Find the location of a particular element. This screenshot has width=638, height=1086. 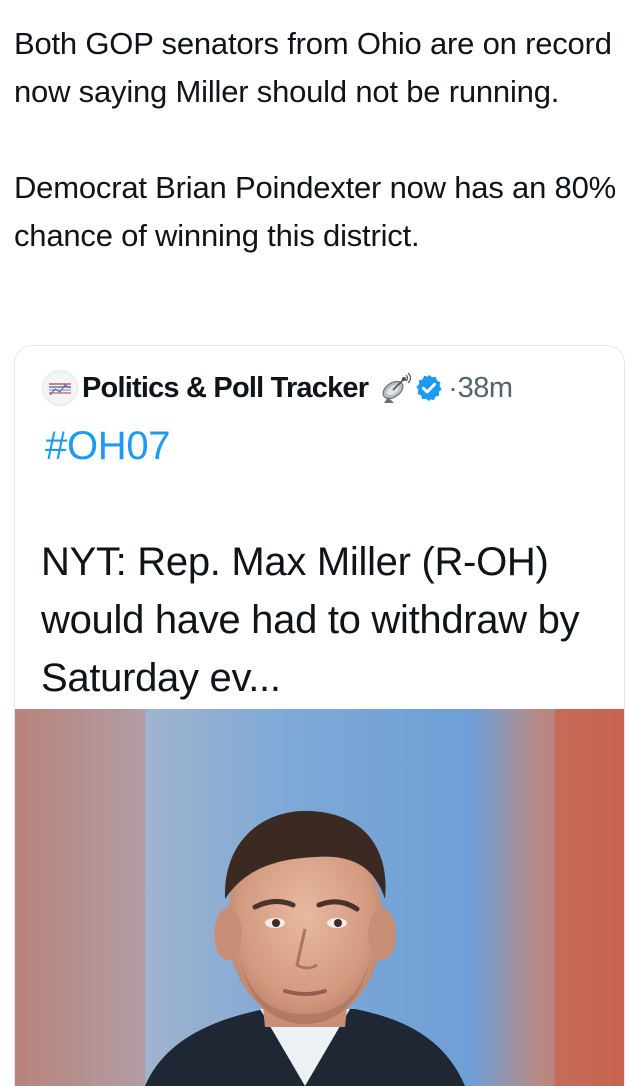

satellite-dish-icon is located at coordinates (395, 388).